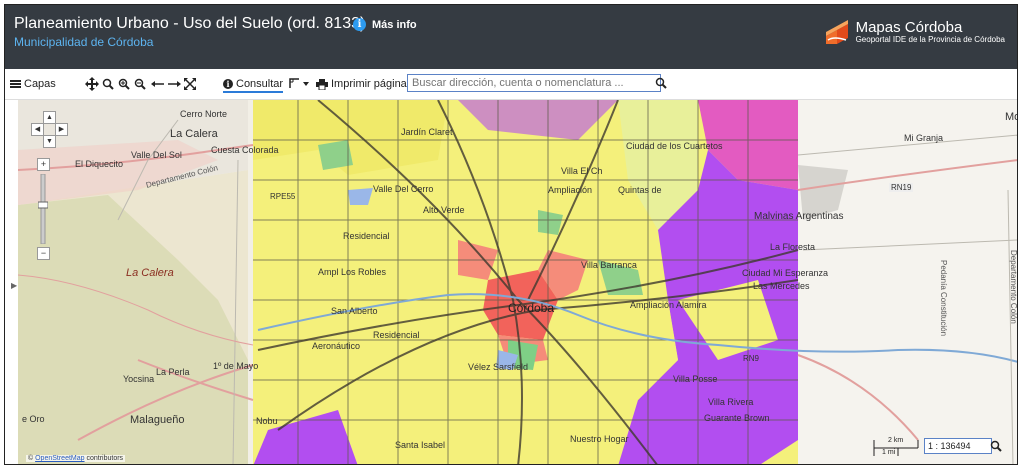  I want to click on map-attribution: © OpenStreetMap contributors, so click(76, 458).